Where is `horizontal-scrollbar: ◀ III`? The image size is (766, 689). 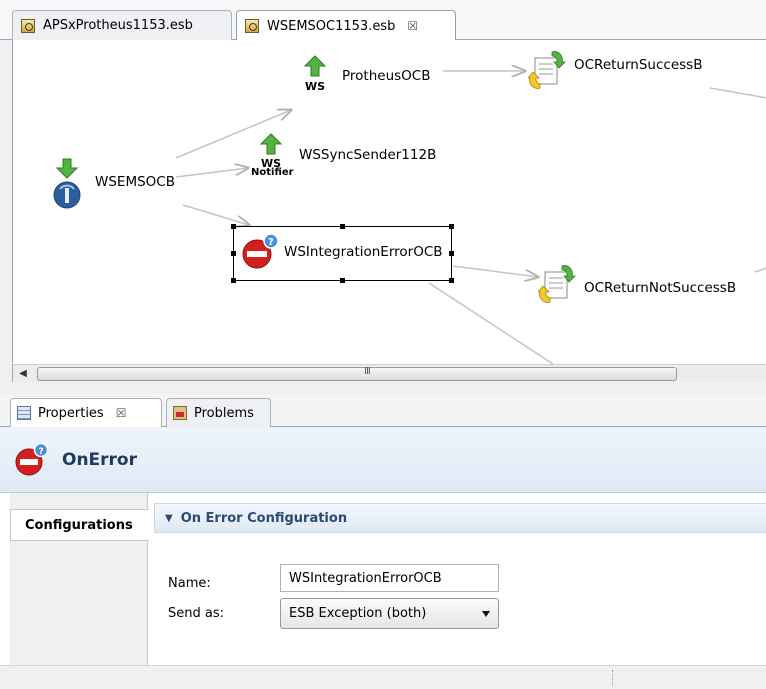
horizontal-scrollbar: ◀ III is located at coordinates (389, 373).